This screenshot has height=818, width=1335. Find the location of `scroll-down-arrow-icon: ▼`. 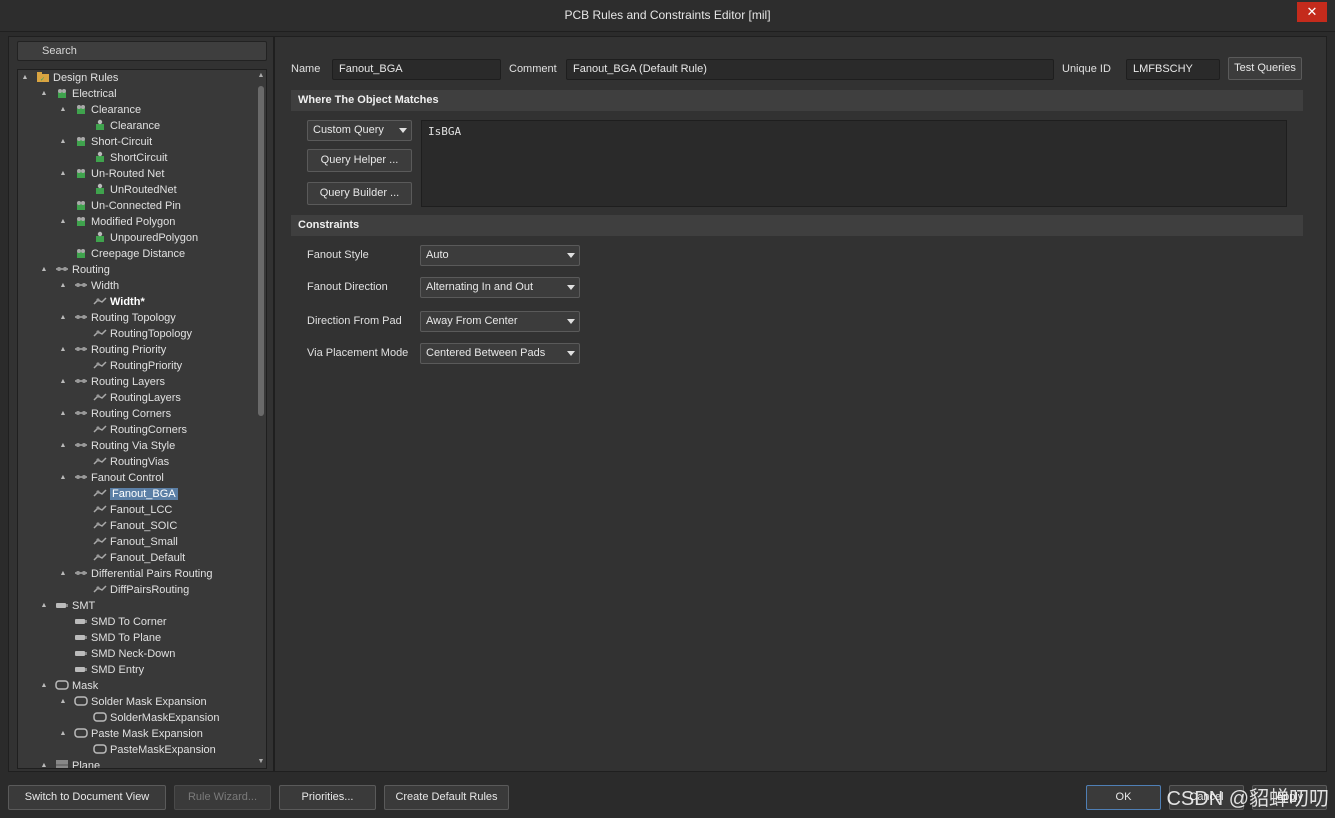

scroll-down-arrow-icon: ▼ is located at coordinates (261, 762).